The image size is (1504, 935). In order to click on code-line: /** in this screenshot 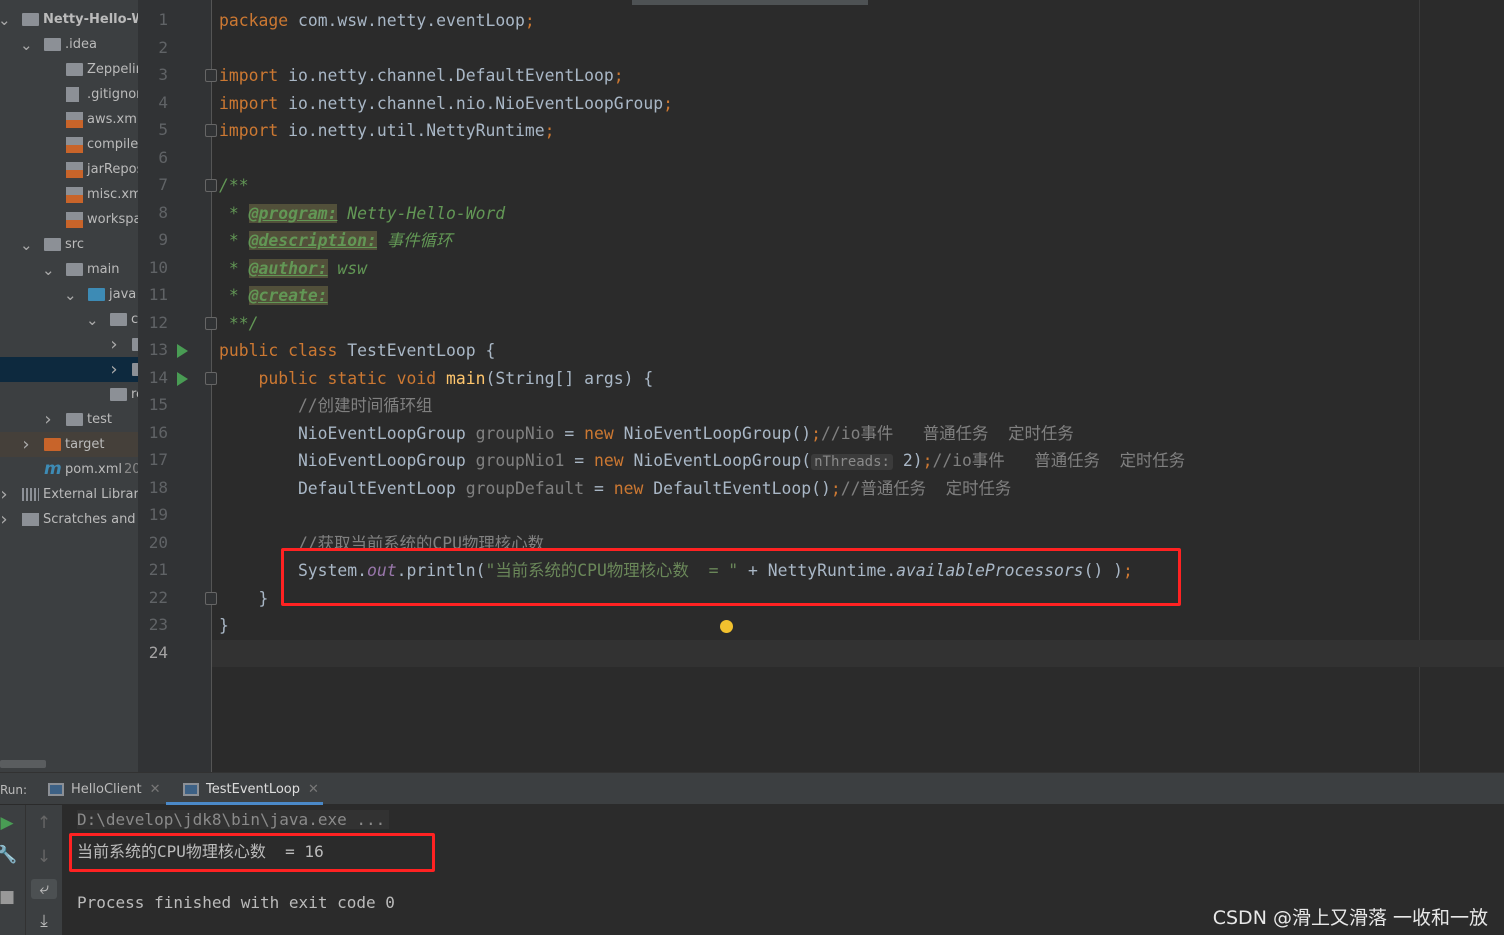, I will do `click(234, 185)`.